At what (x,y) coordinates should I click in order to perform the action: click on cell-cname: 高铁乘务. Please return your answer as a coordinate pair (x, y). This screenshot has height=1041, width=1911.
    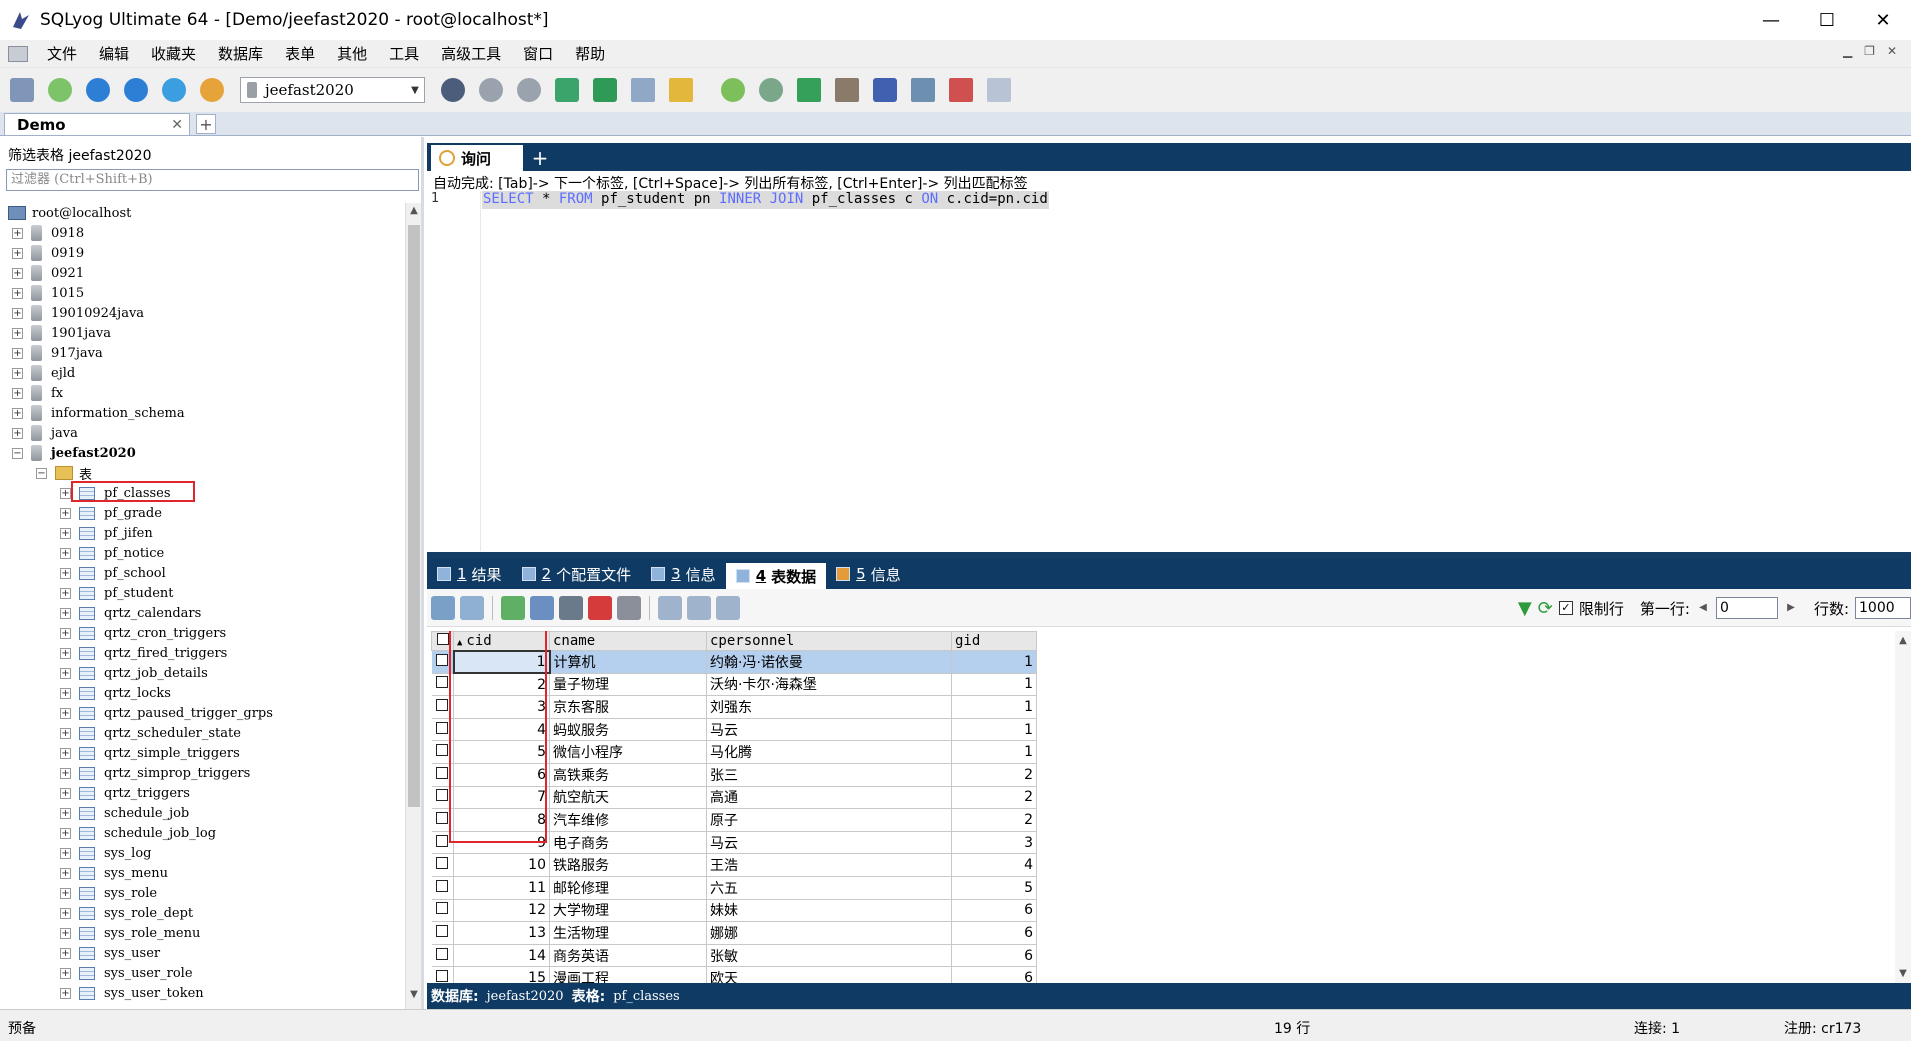
    Looking at the image, I should click on (628, 775).